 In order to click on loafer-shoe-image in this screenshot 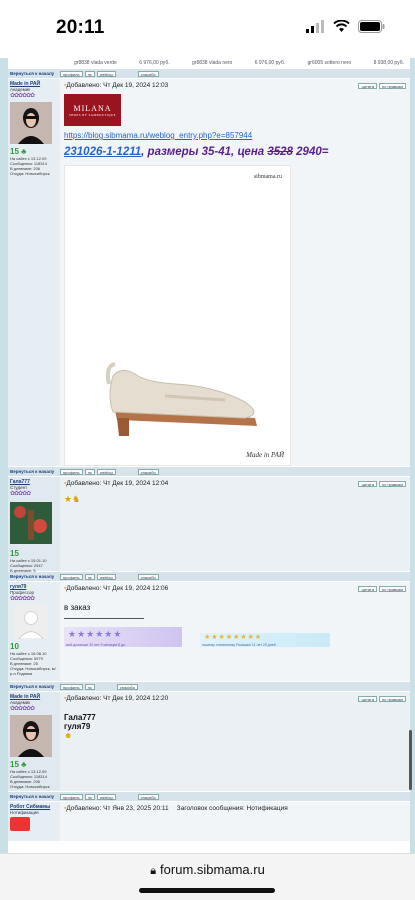, I will do `click(181, 399)`.